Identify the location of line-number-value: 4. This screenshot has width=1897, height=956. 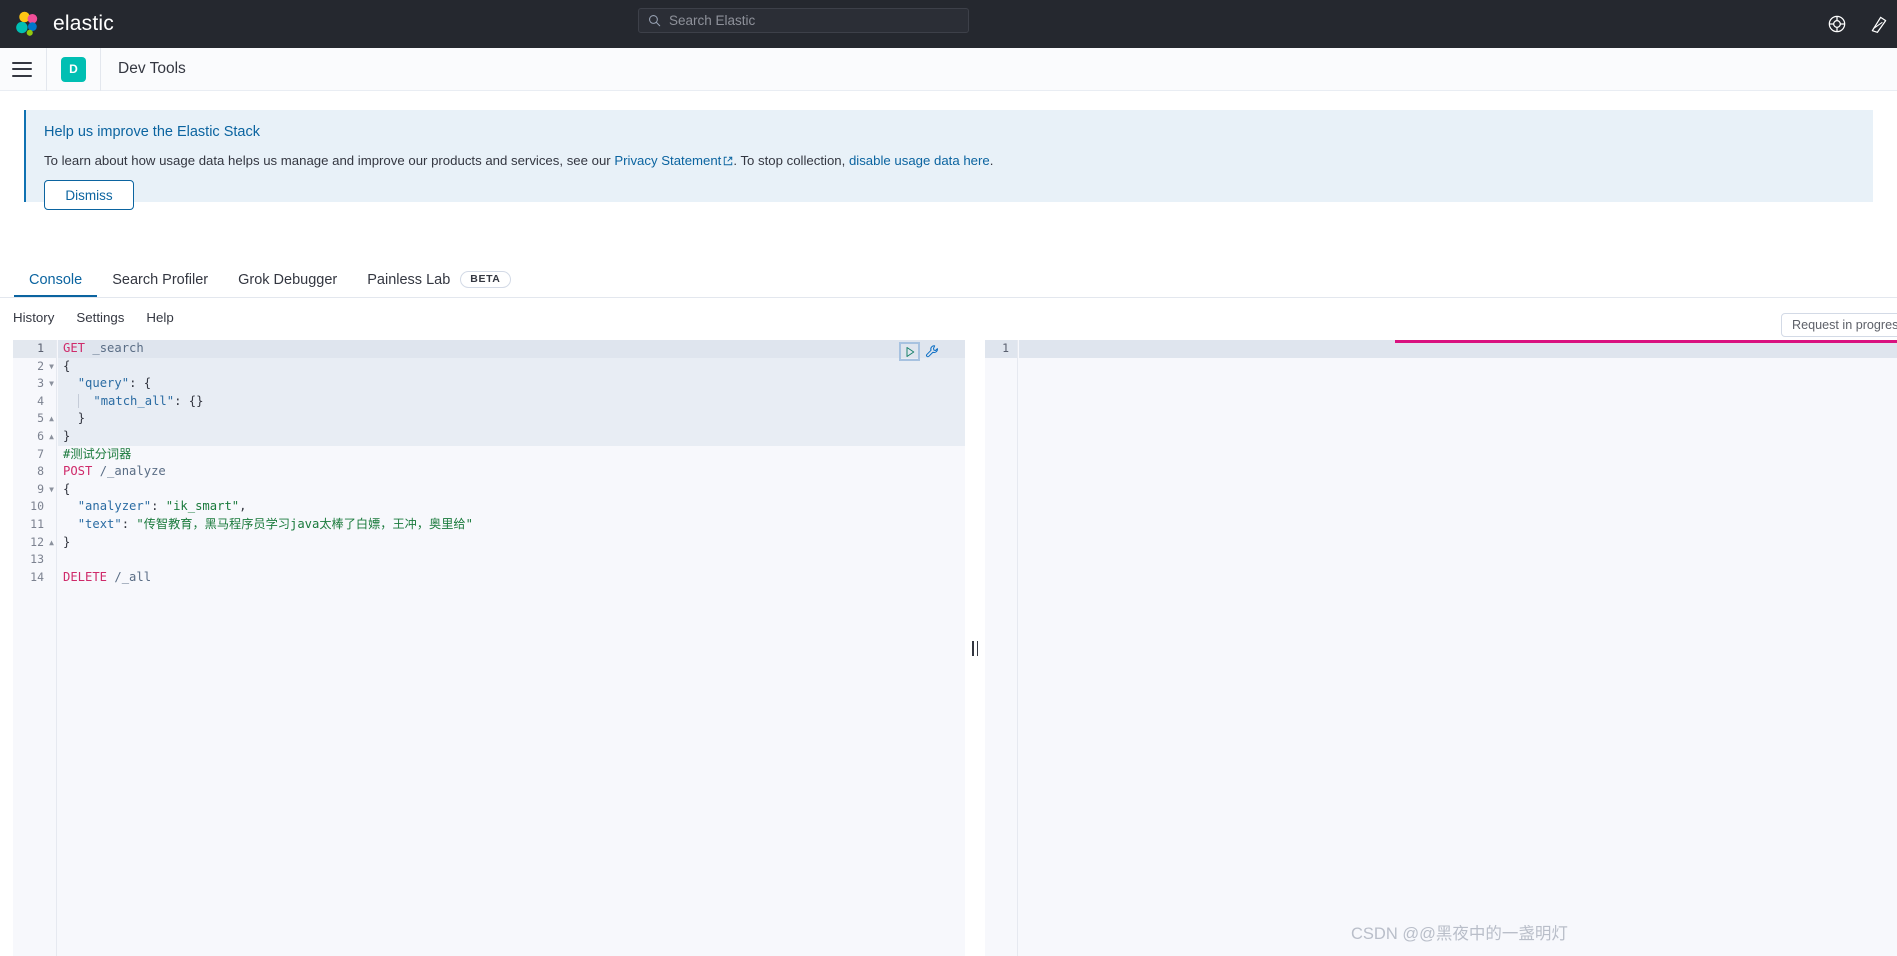
(40, 400).